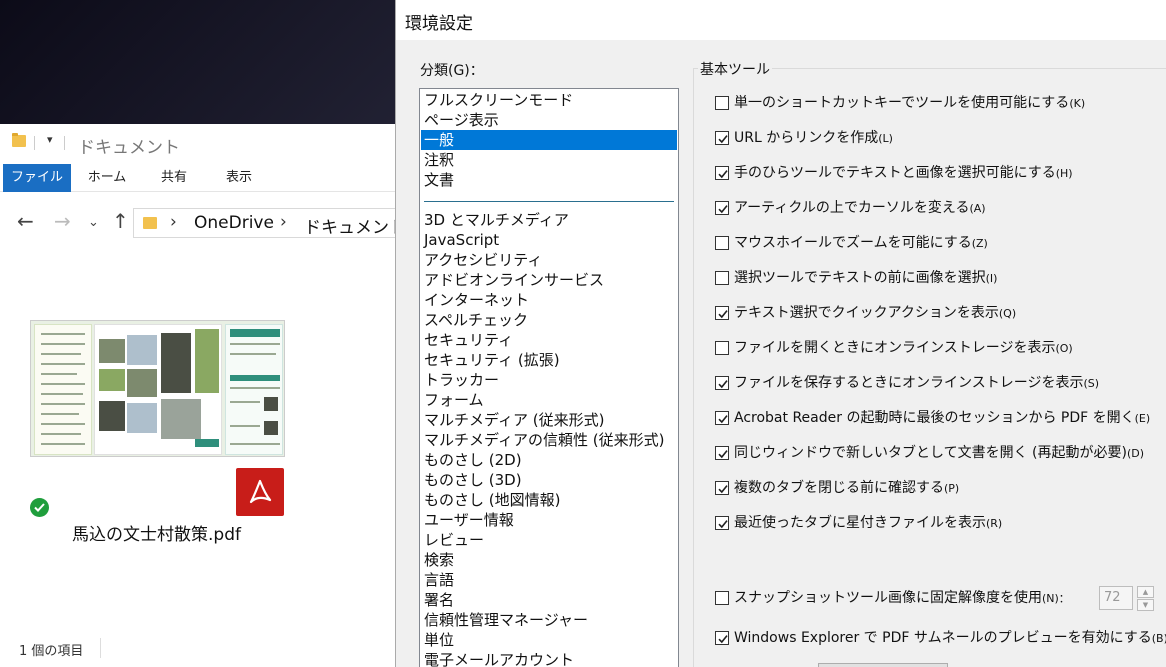  I want to click on back-arrow-icon: ←, so click(25, 221).